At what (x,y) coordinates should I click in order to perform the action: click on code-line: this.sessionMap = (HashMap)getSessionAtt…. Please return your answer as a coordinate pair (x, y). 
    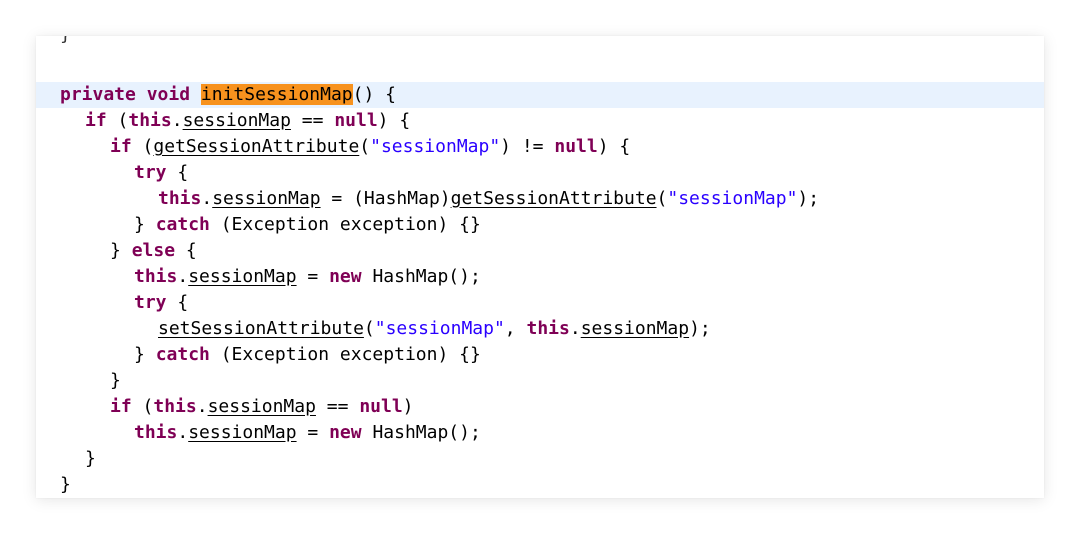
    Looking at the image, I should click on (540, 199).